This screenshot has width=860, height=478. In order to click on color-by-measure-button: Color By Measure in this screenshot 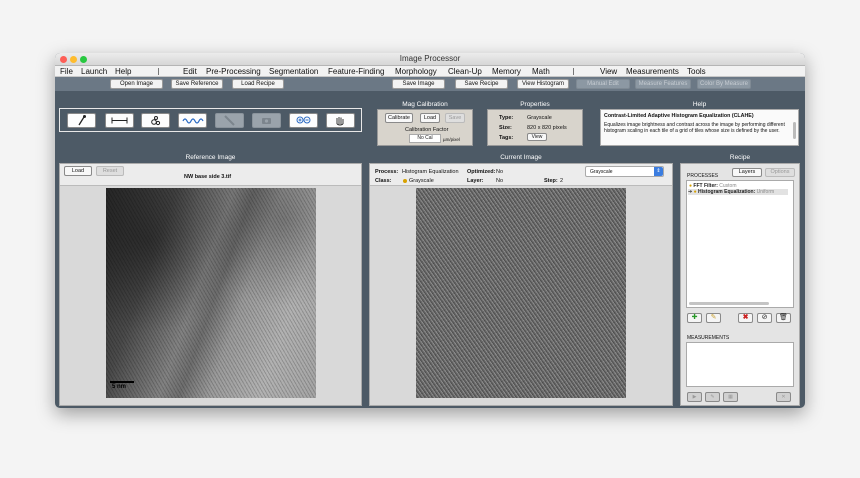, I will do `click(724, 84)`.